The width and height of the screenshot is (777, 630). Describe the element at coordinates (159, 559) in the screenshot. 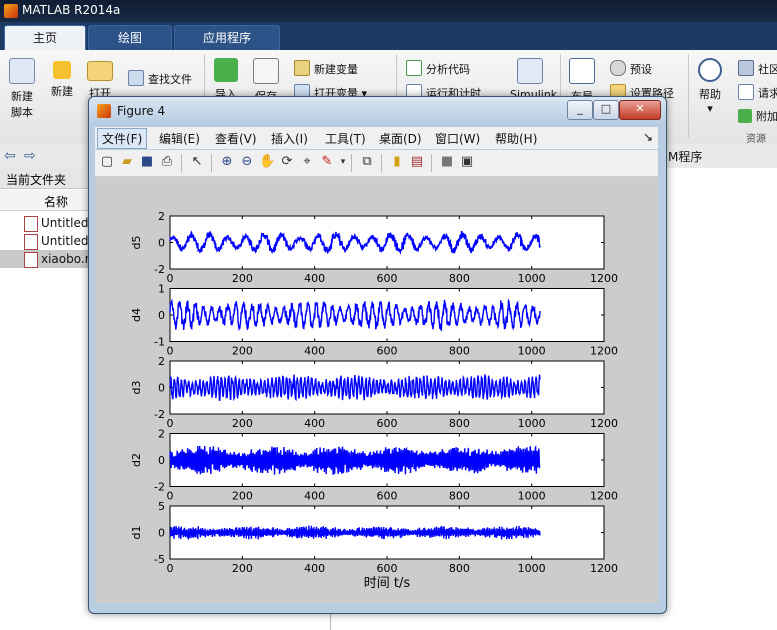

I see `y-tick-label: -5` at that location.